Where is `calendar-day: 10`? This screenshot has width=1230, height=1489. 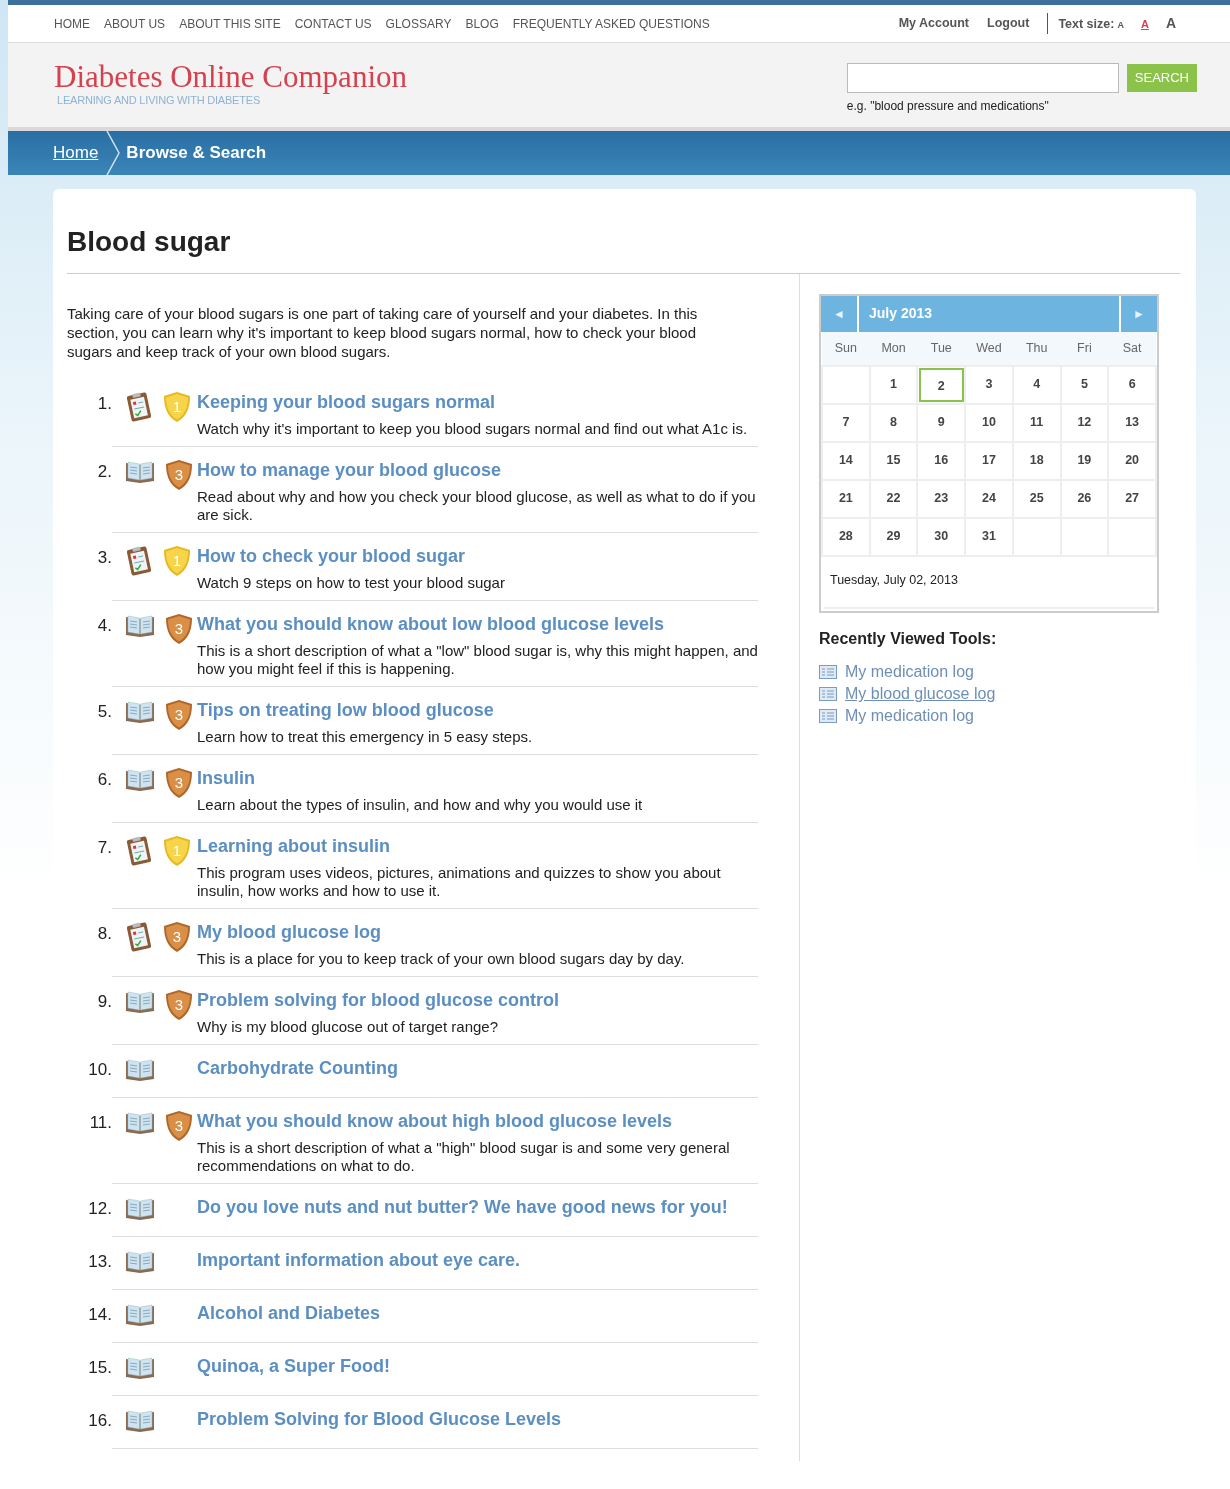 calendar-day: 10 is located at coordinates (989, 422).